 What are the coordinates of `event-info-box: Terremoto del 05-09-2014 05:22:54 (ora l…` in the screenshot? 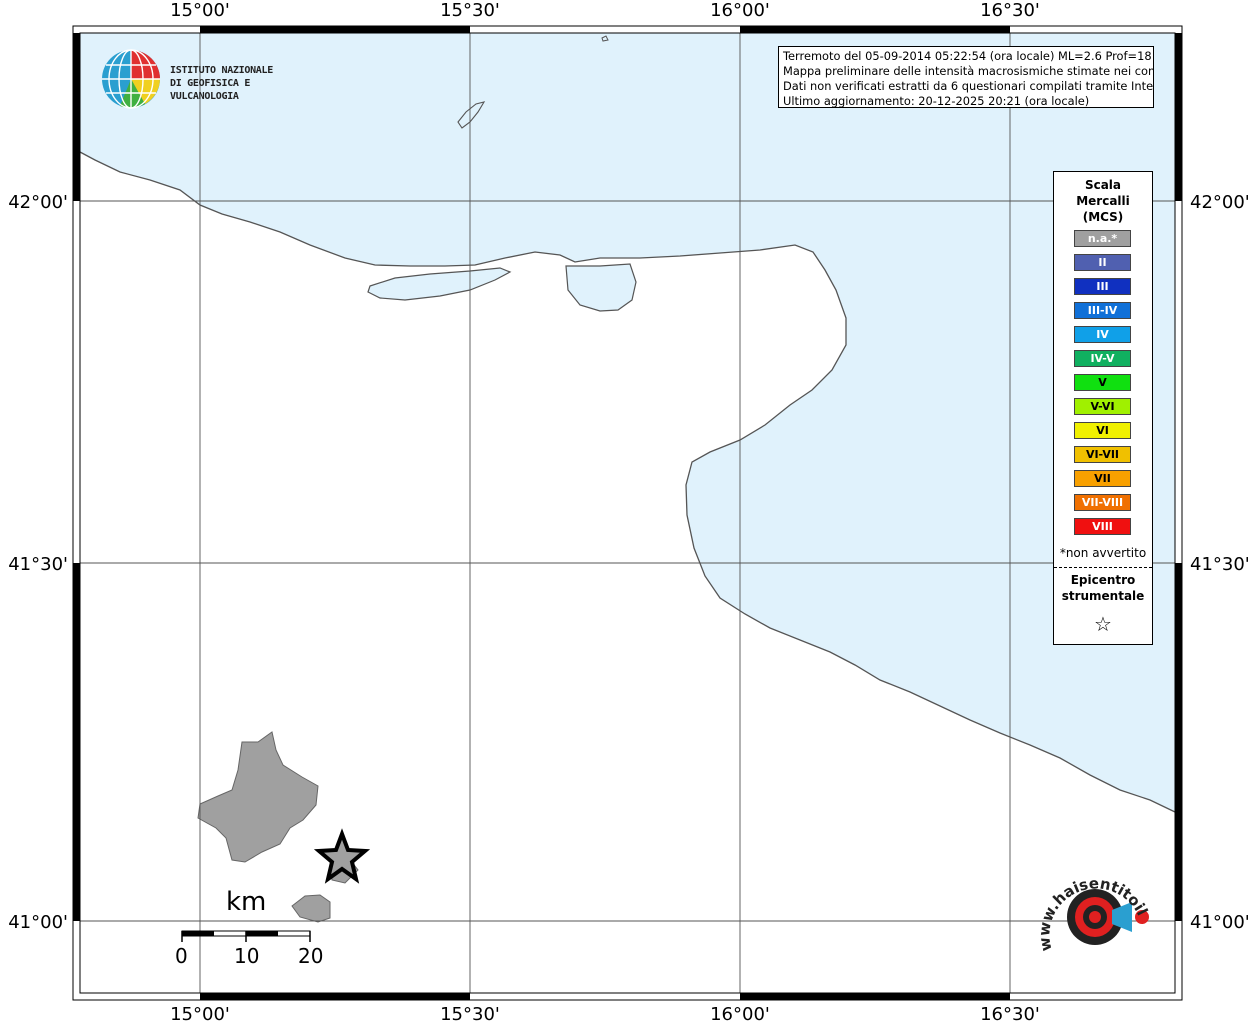 It's located at (966, 77).